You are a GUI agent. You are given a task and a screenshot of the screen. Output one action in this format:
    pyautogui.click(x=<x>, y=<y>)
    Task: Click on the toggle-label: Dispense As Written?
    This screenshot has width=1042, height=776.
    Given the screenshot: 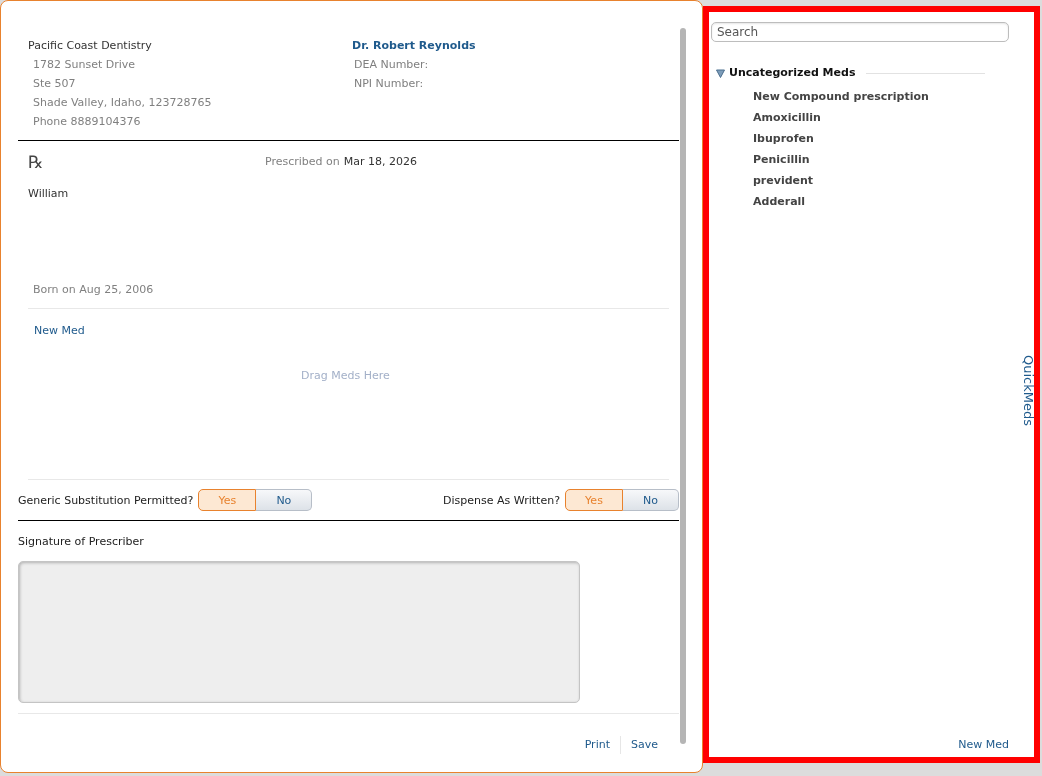 What is the action you would take?
    pyautogui.click(x=501, y=500)
    